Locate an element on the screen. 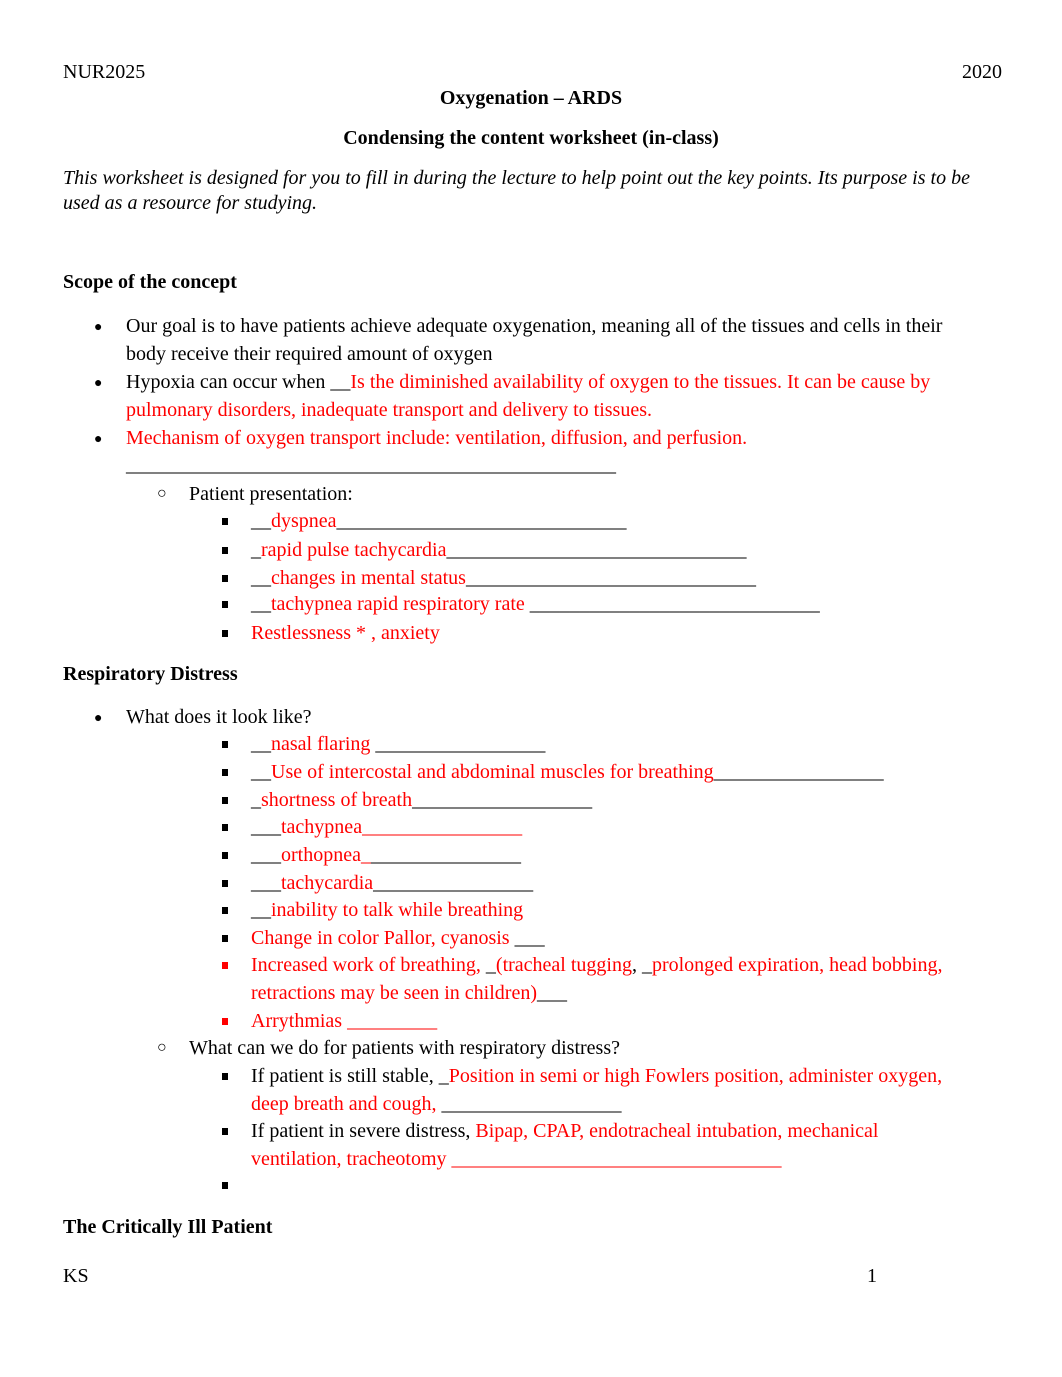 Image resolution: width=1062 pixels, height=1377 pixels. answer-text: retractions may be seen in children) is located at coordinates (394, 993).